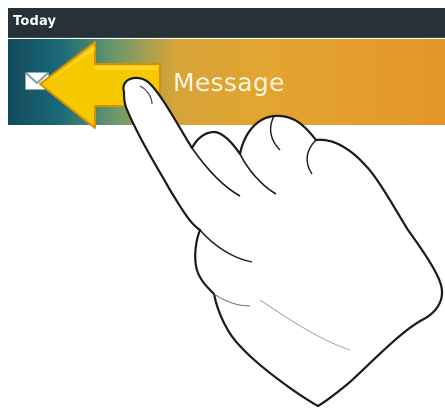 Image resolution: width=445 pixels, height=410 pixels. I want to click on section-header-label: Today, so click(35, 21).